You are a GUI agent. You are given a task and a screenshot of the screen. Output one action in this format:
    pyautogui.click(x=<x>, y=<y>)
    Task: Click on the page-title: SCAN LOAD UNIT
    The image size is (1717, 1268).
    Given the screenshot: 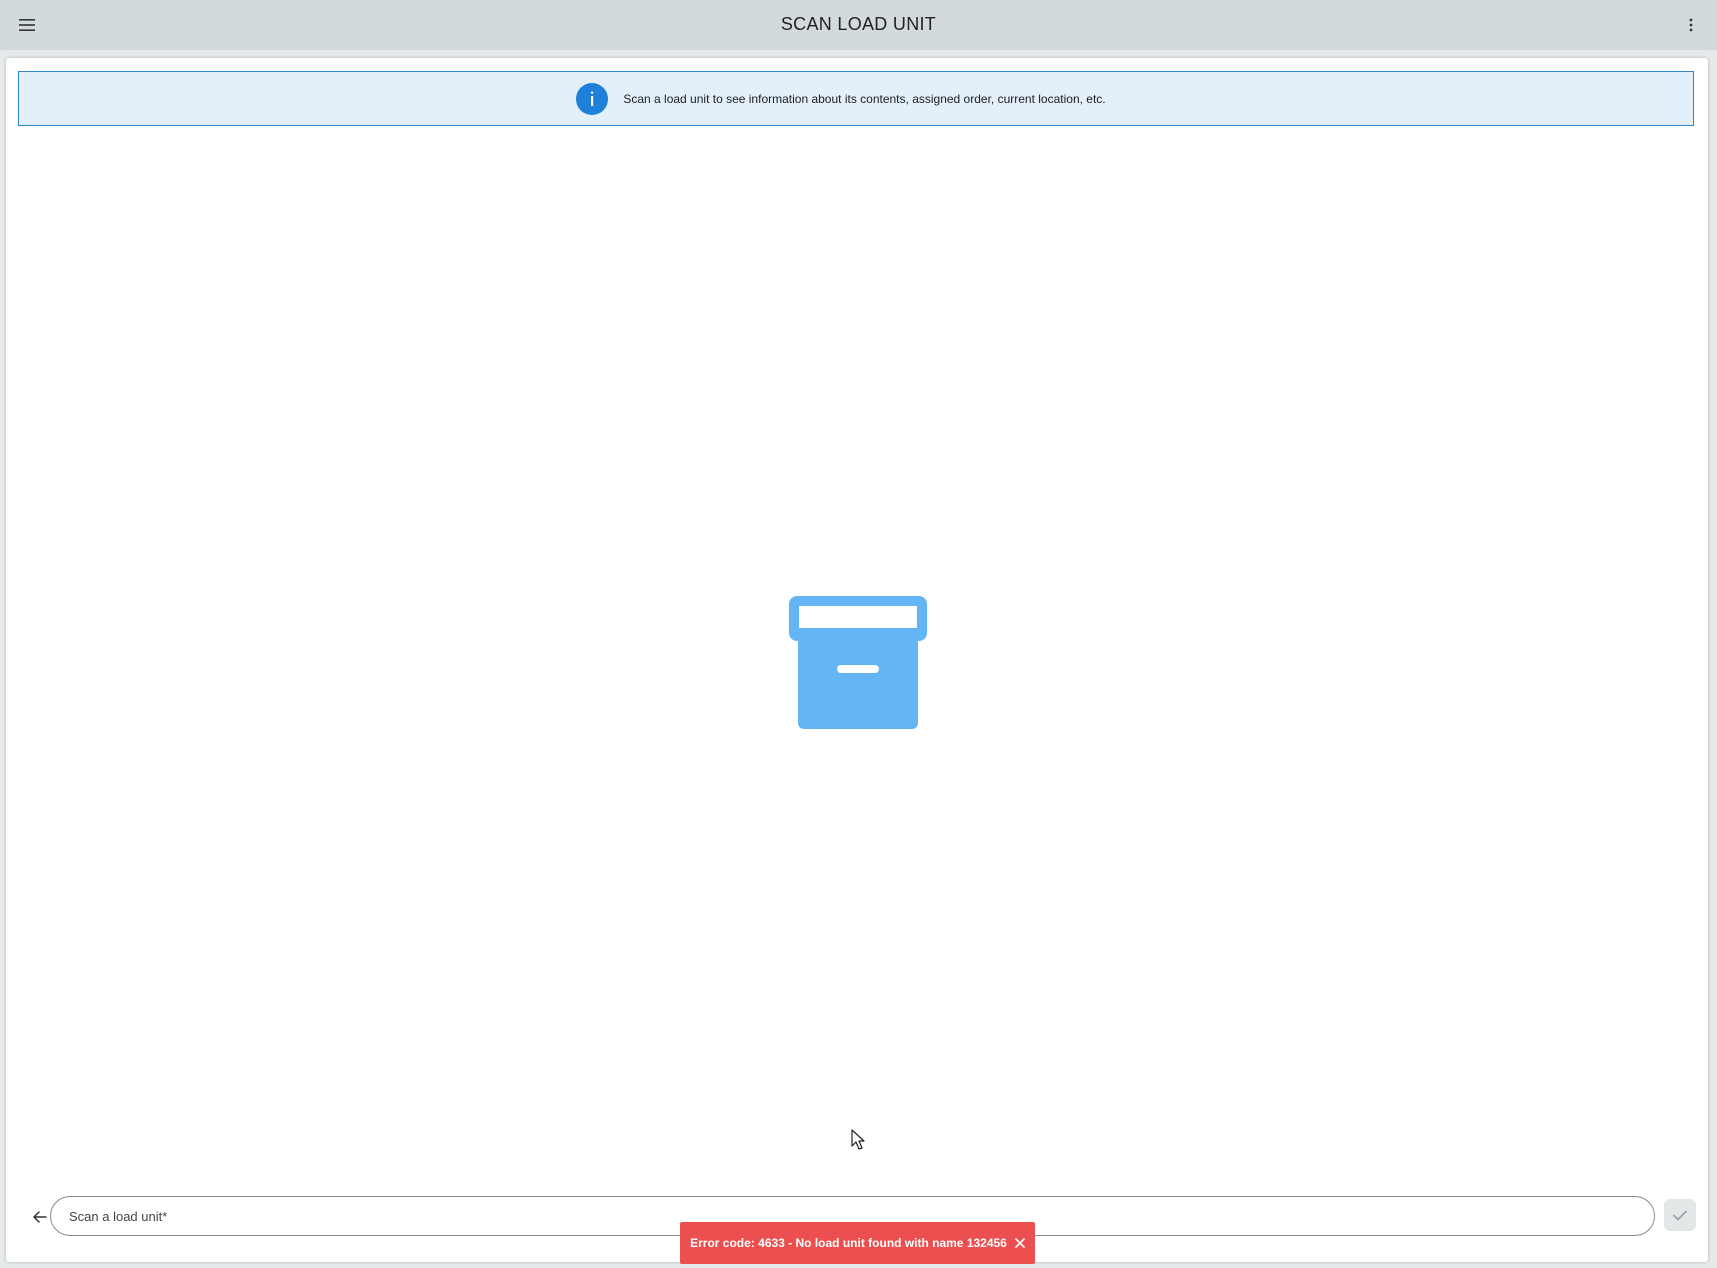 What is the action you would take?
    pyautogui.click(x=858, y=24)
    